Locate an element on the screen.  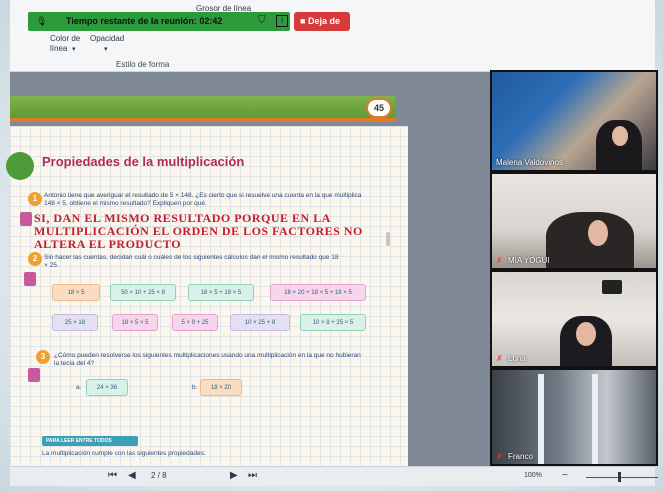
option-box: 10 × 8 + 25 × 5 is located at coordinates (333, 322).